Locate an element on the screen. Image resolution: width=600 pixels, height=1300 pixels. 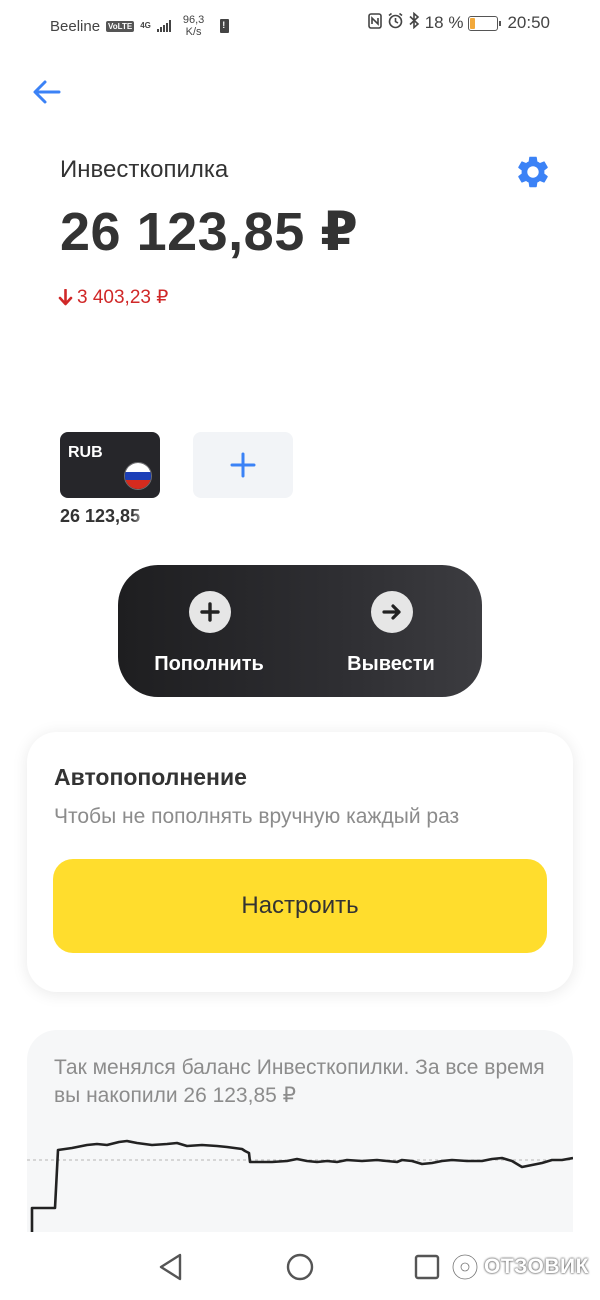
watermark-logo: ОТЗОВИК is located at coordinates (519, 1267).